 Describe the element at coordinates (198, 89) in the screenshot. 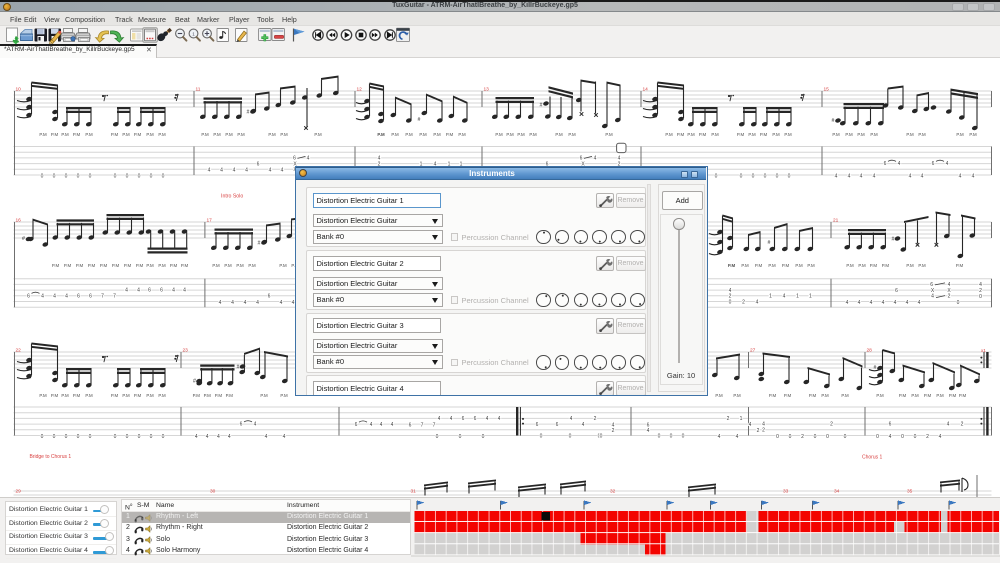

I see `svg-text: 11` at that location.